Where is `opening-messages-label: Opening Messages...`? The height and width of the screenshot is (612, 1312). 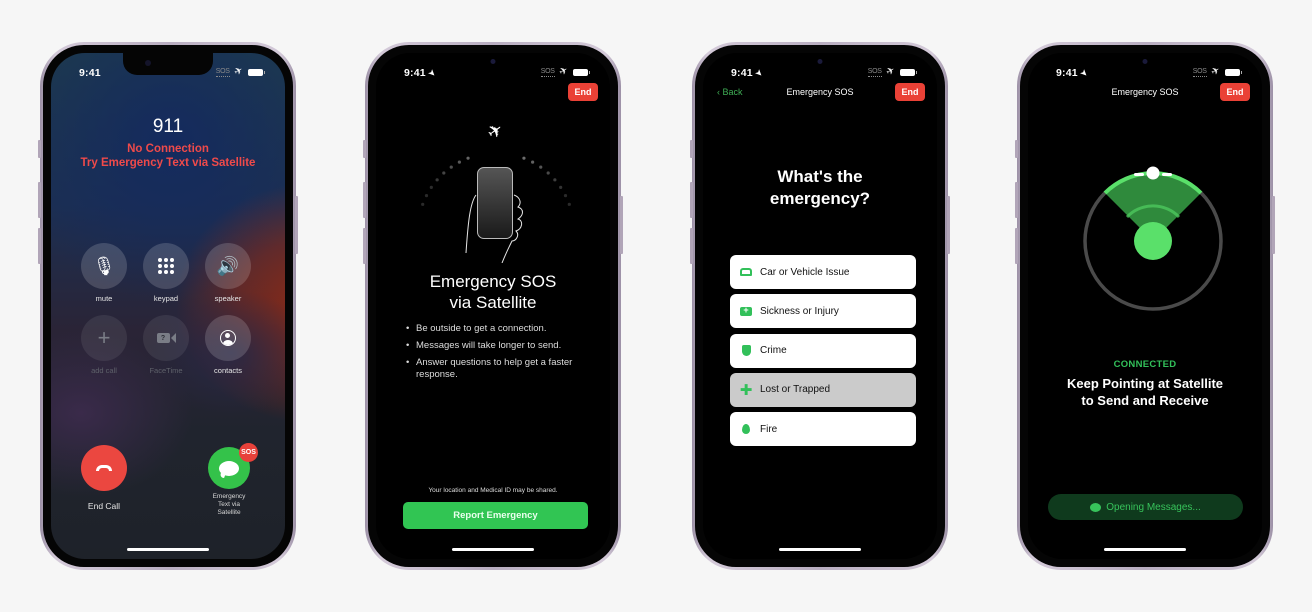
opening-messages-label: Opening Messages... is located at coordinates (1153, 507).